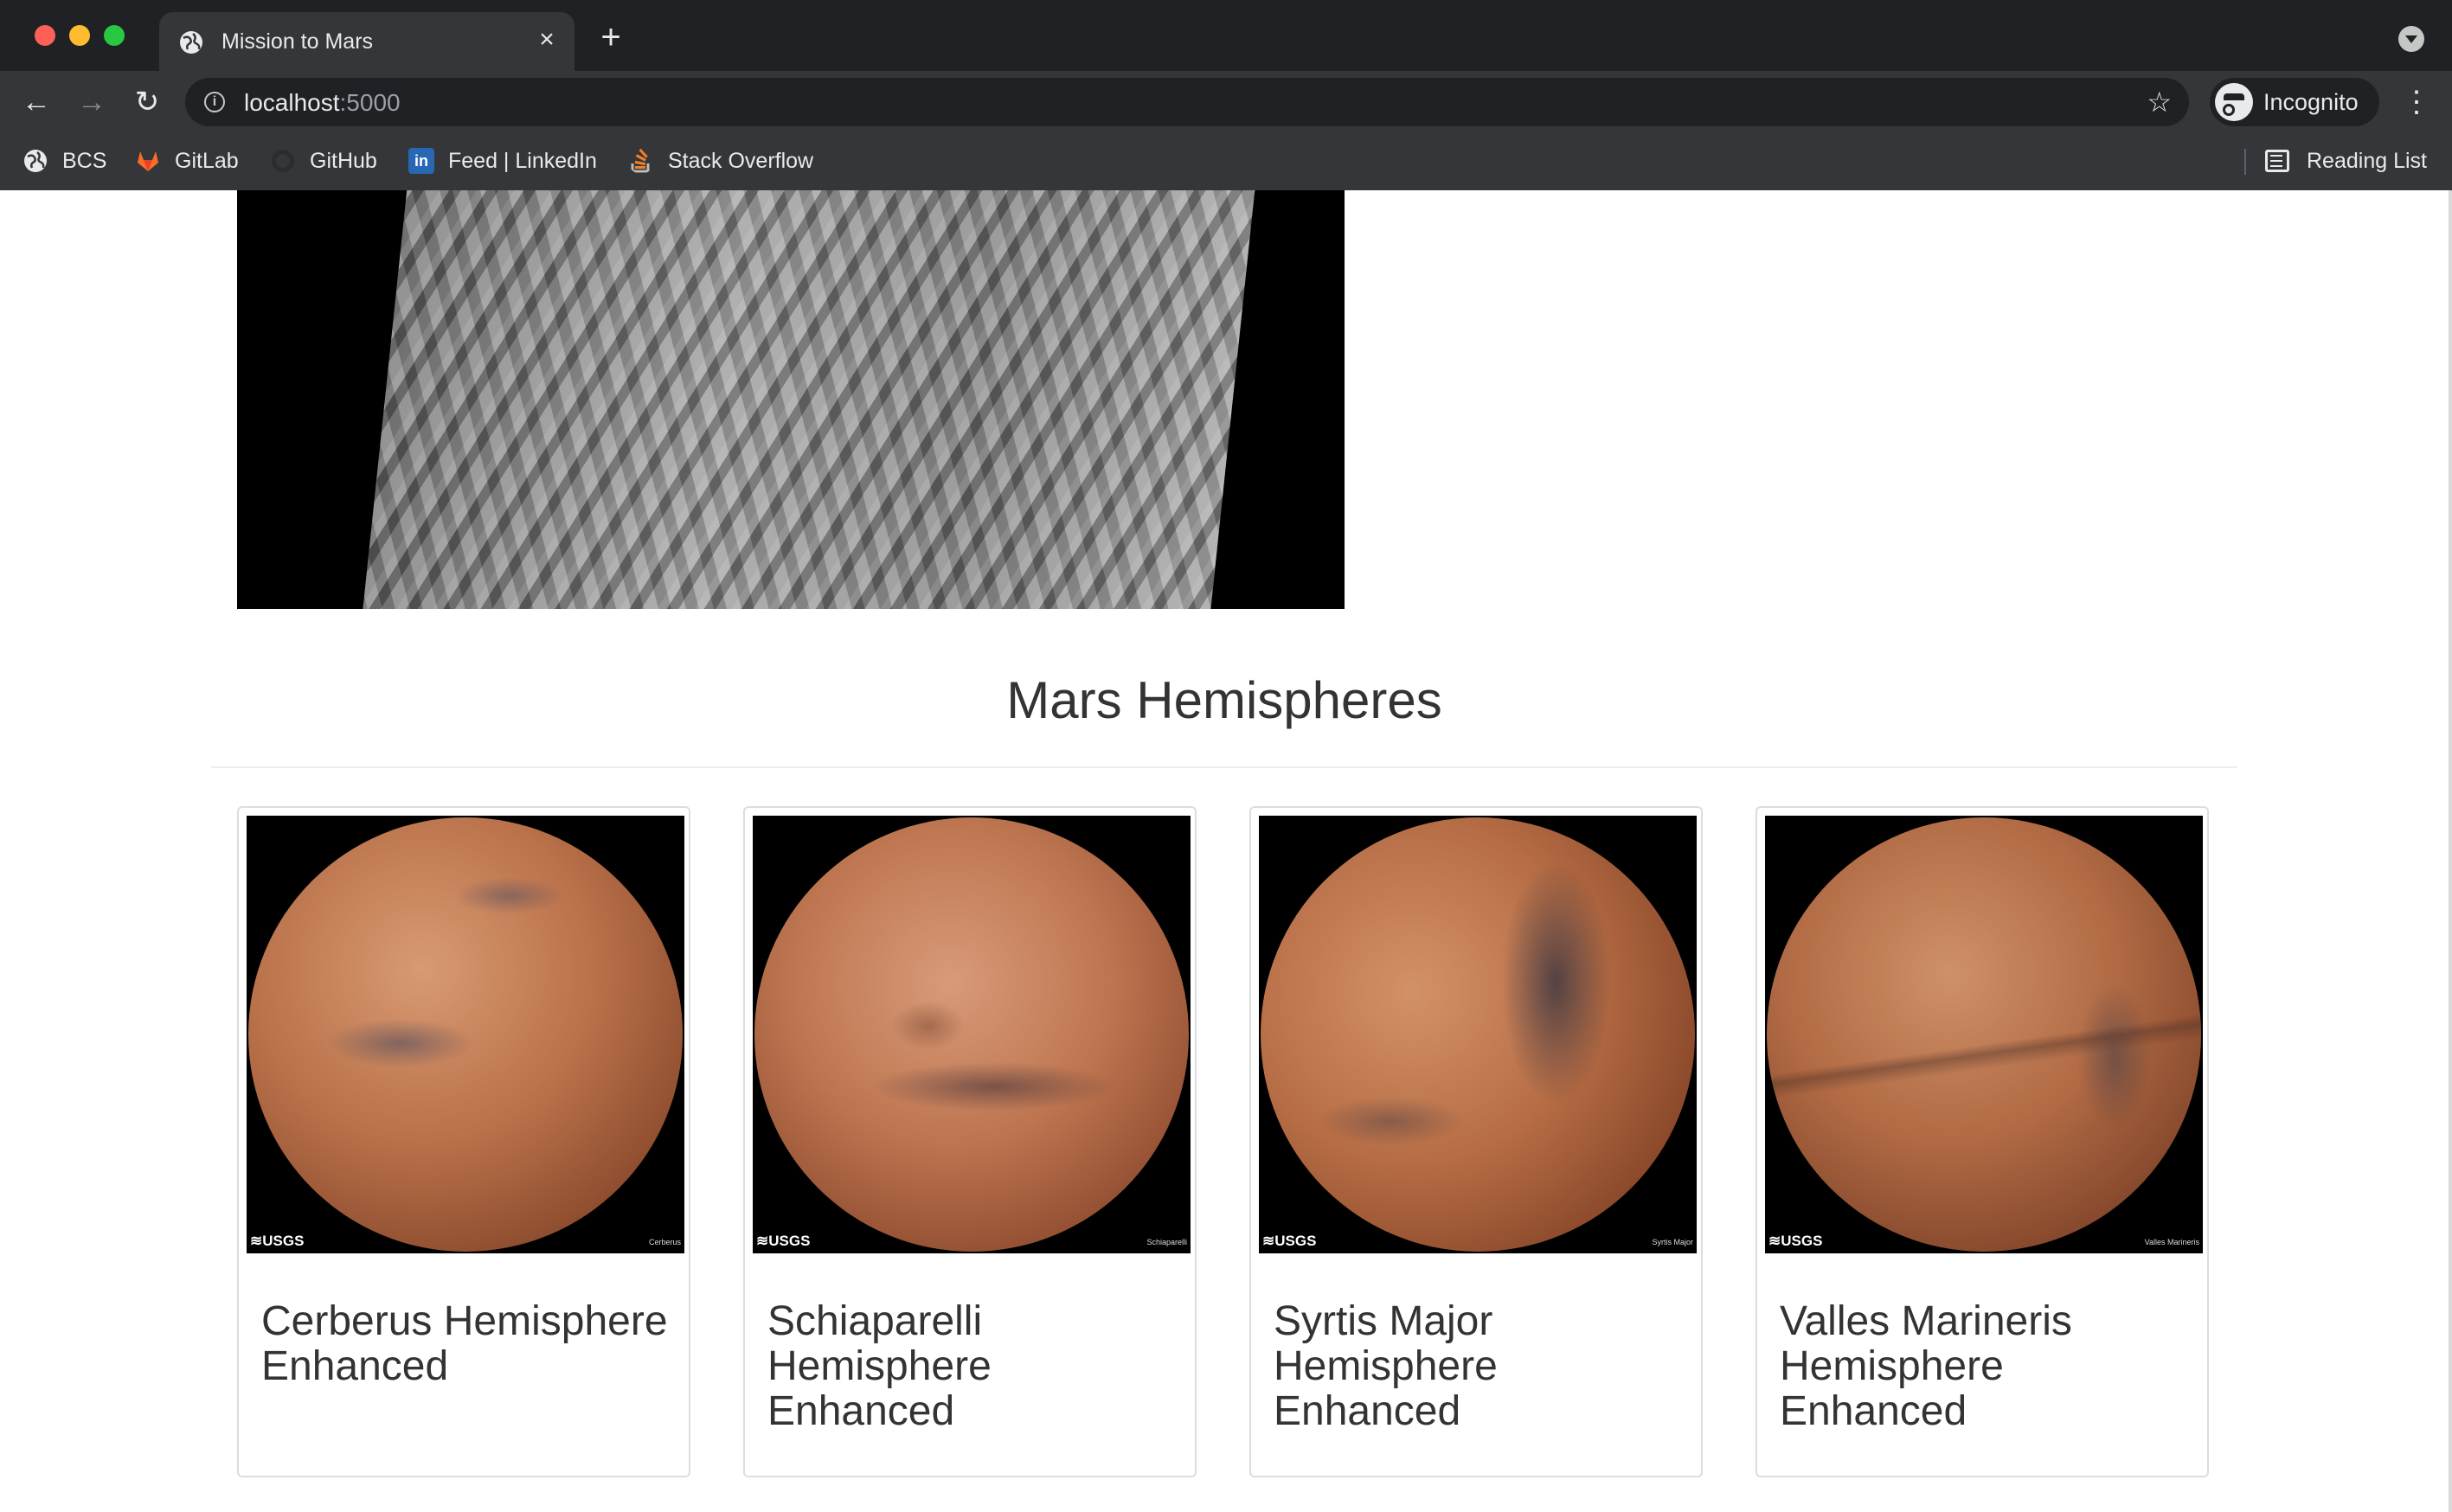 This screenshot has height=1512, width=2452. What do you see at coordinates (80, 35) in the screenshot?
I see `minimize-window-button` at bounding box center [80, 35].